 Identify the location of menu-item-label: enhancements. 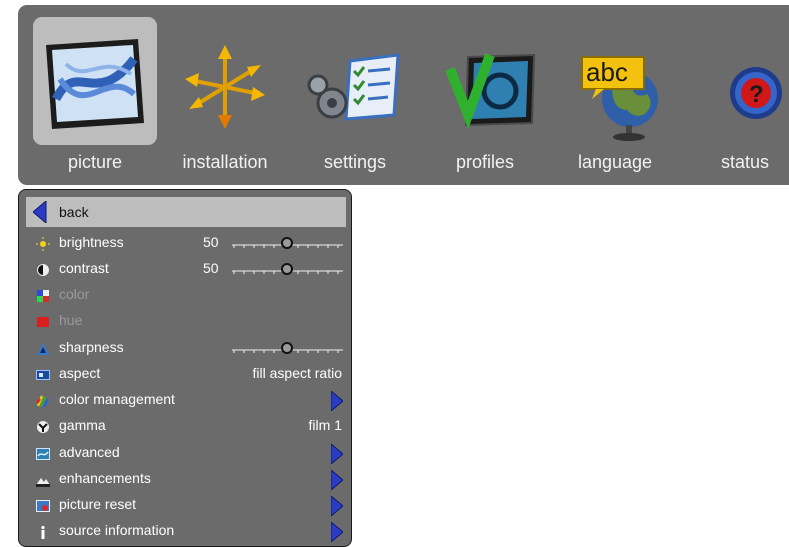
(105, 478).